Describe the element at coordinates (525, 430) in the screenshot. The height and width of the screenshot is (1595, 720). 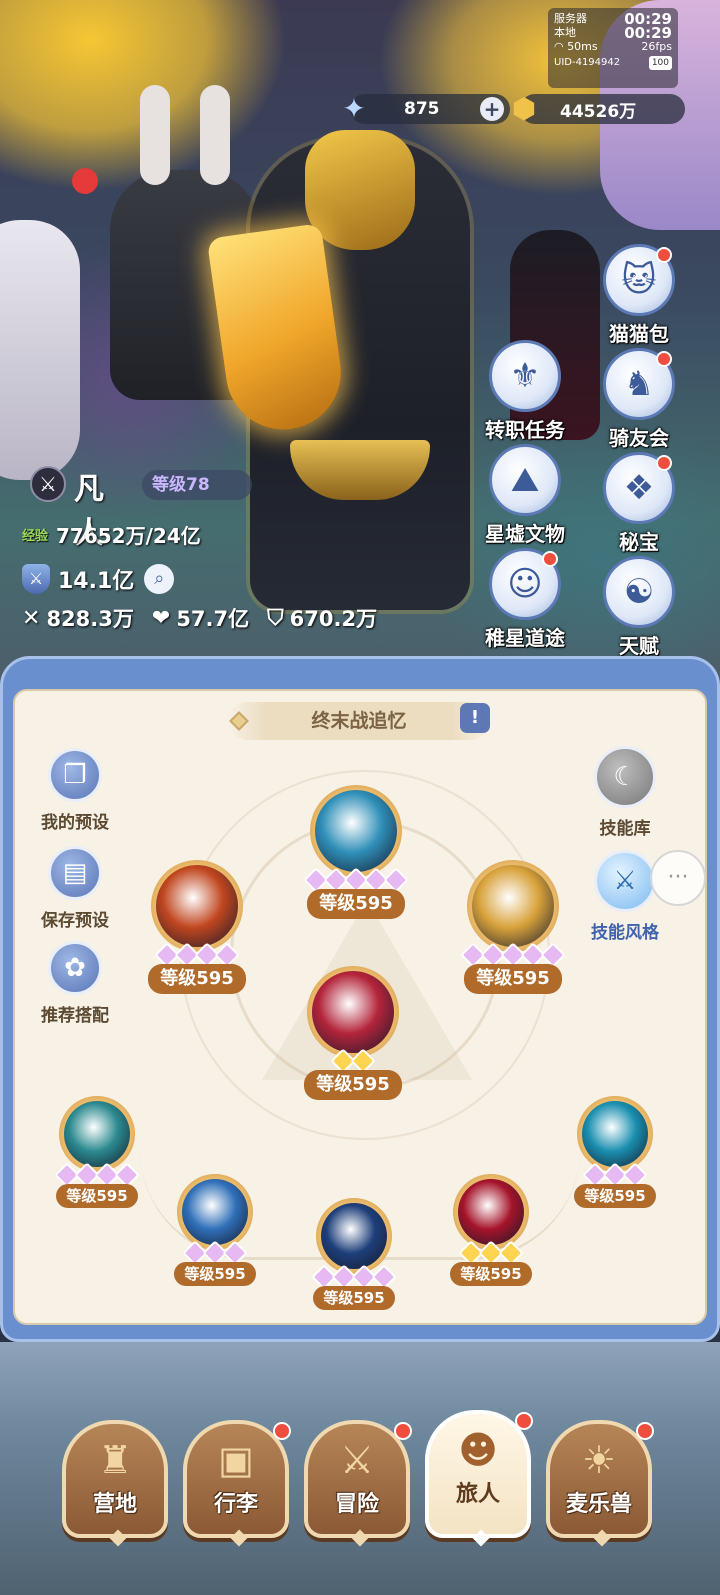
I see `side-menu-label: 转职任务` at that location.